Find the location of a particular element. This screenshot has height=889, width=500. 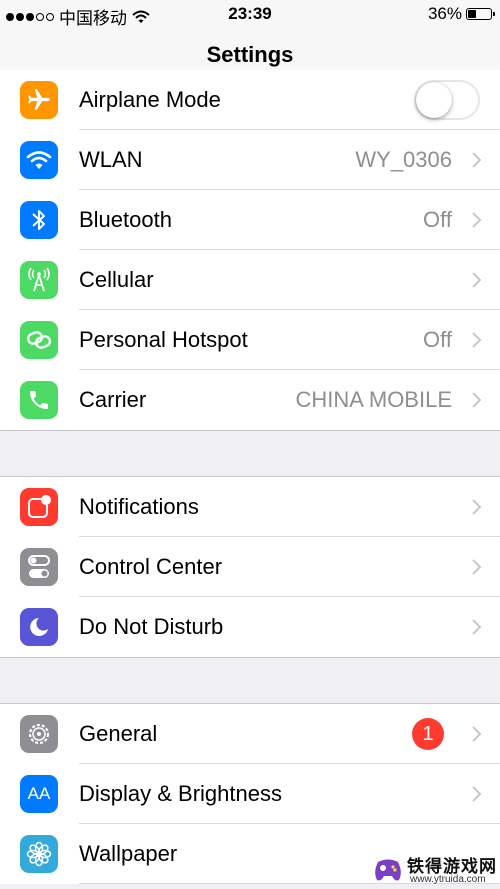

settings-row-label: Notifications is located at coordinates (139, 506).